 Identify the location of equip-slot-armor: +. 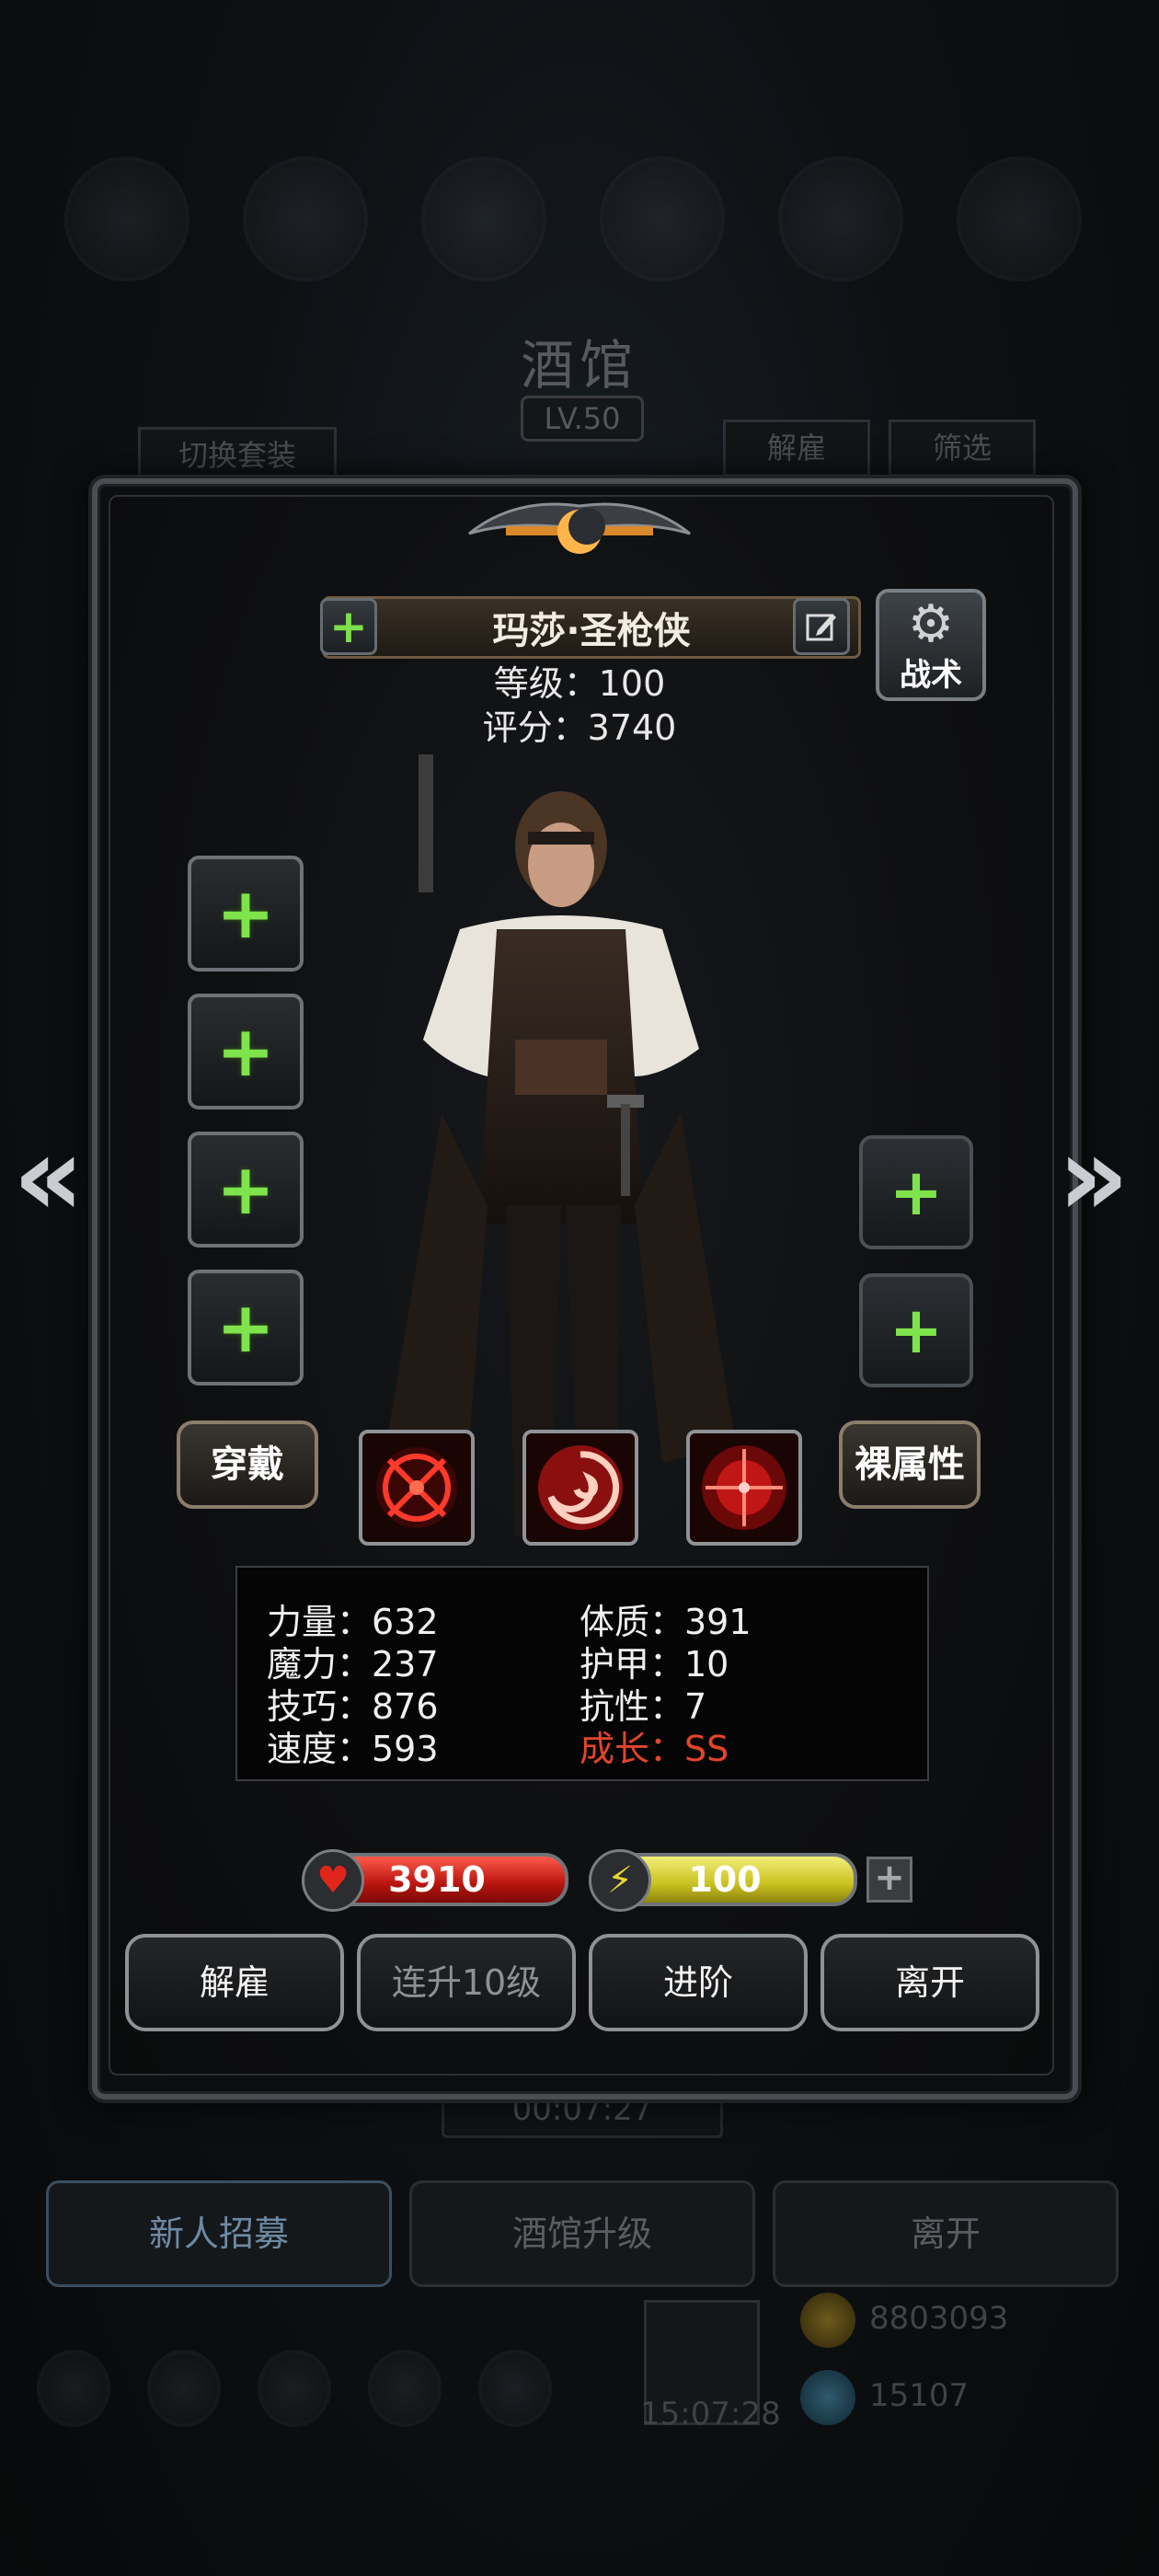
(246, 1052).